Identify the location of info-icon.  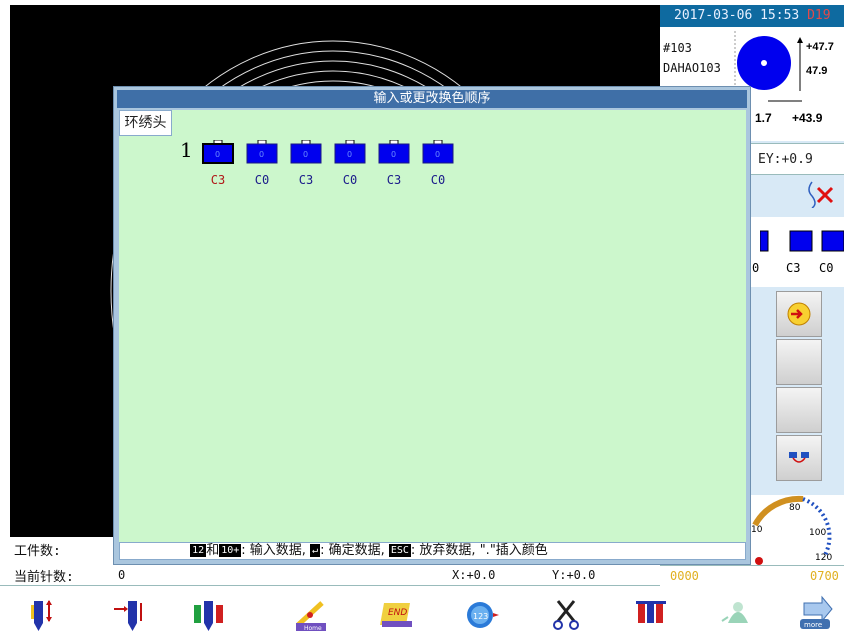
(799, 314).